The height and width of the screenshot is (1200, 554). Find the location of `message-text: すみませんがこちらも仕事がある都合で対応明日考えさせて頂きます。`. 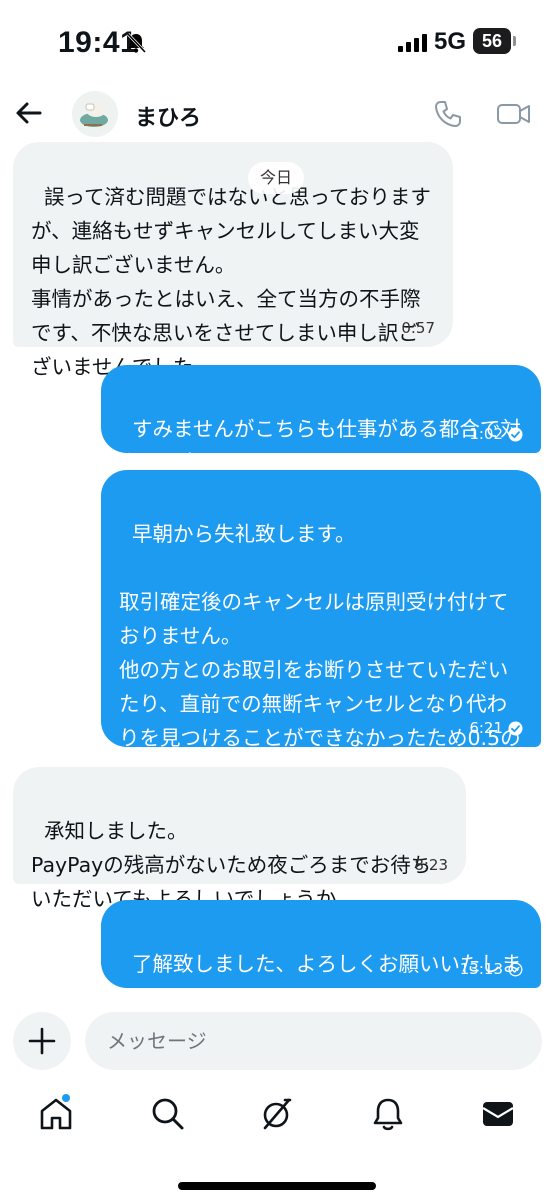

message-text: すみませんがこちらも仕事がある都合で対応明日考えさせて頂きます。 is located at coordinates (320, 446).